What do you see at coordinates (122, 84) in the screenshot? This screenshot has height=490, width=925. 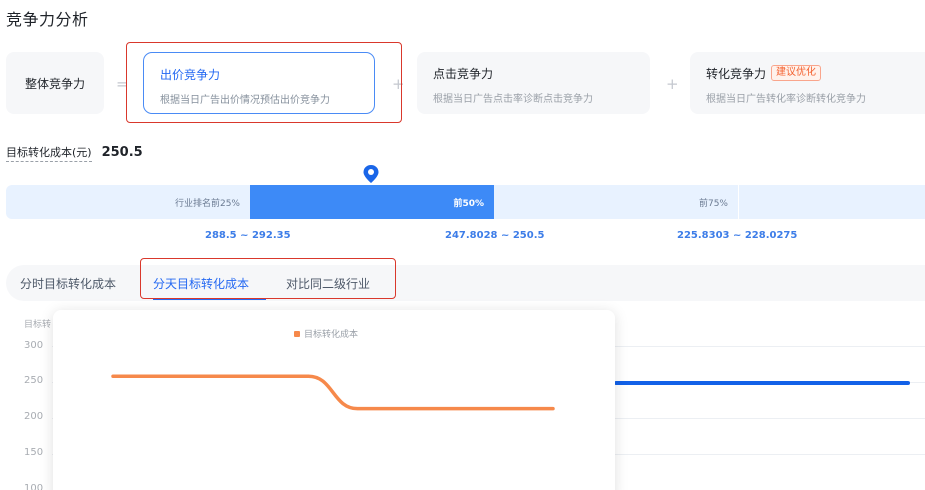 I see `equals-icon: =` at bounding box center [122, 84].